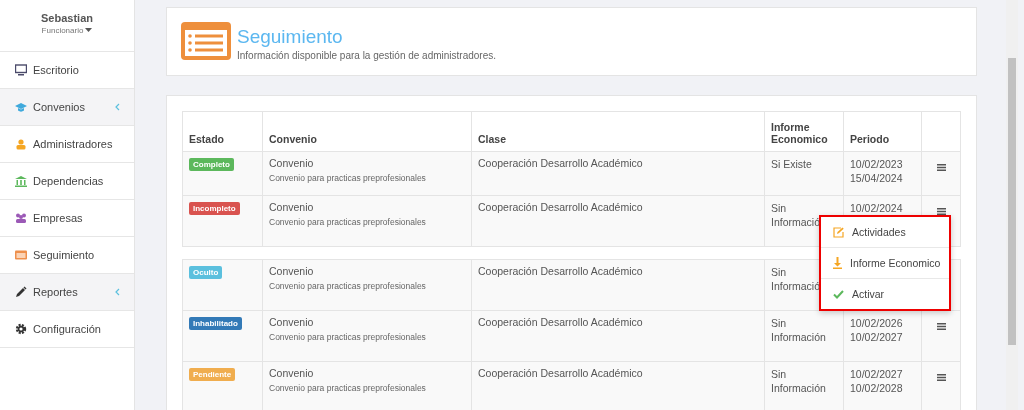  I want to click on caret-icon, so click(89, 30).